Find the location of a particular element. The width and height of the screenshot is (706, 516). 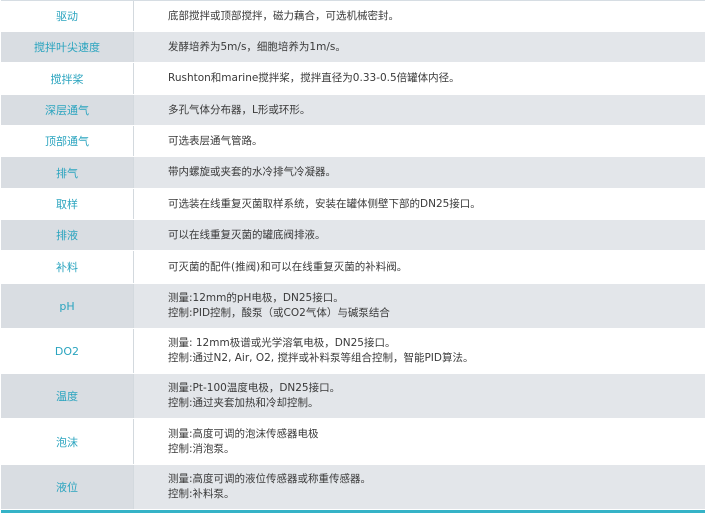

table-row: 顶部通气 可选表层通气管路。 is located at coordinates (353, 141).